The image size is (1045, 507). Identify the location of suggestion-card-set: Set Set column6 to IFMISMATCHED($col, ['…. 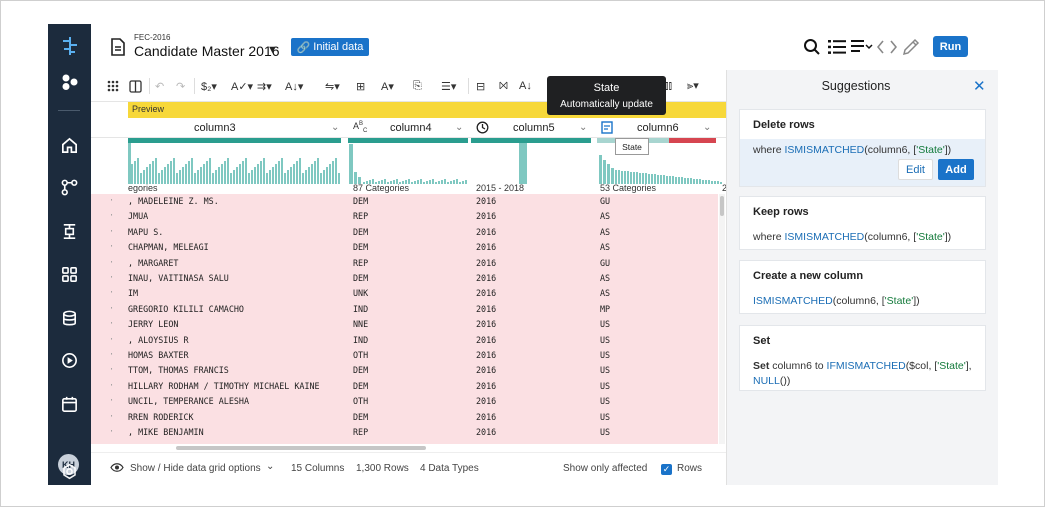
(862, 358).